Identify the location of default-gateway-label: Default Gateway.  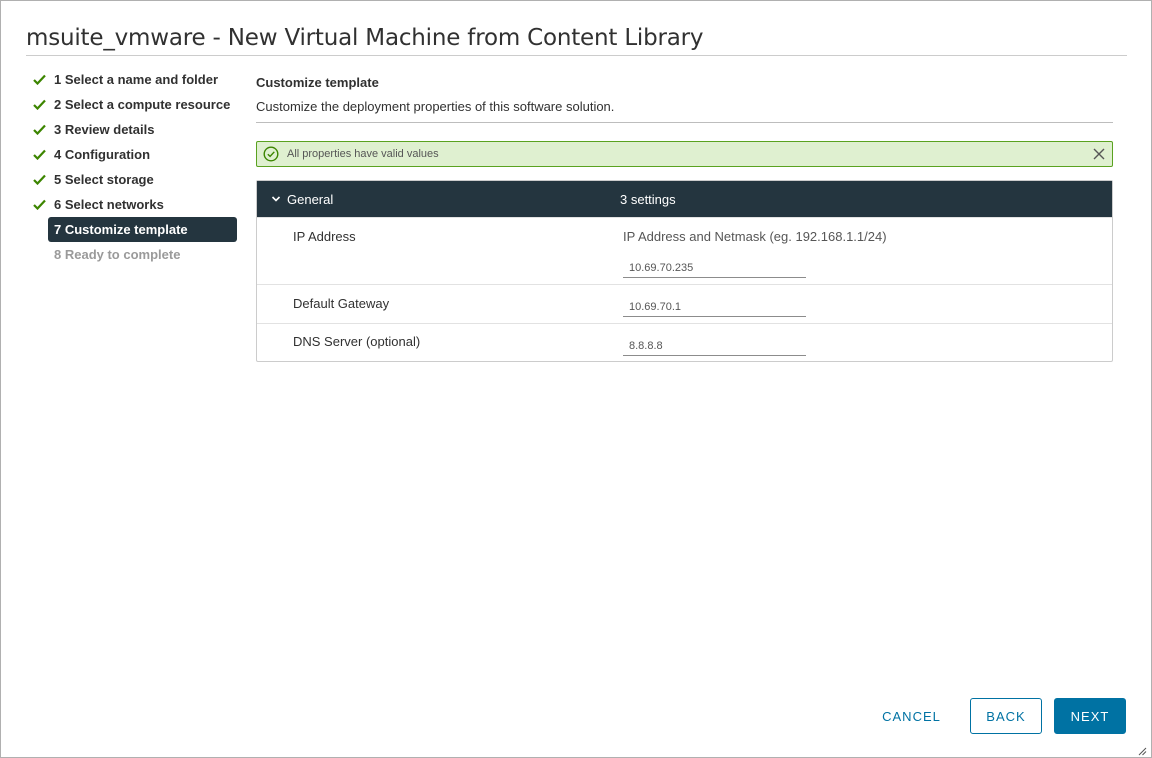
(341, 303).